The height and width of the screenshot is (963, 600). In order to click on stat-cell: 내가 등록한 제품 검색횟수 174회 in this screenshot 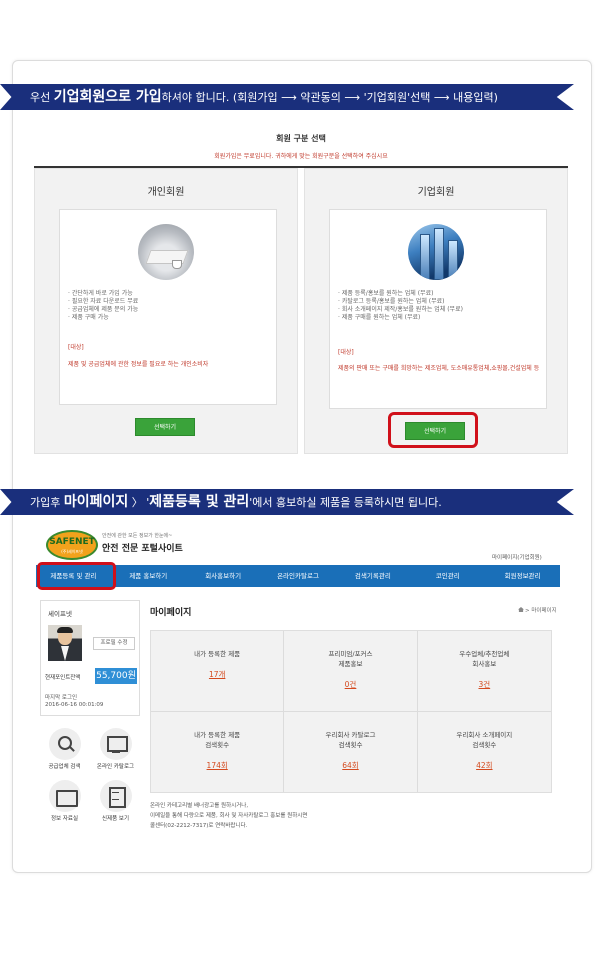, I will do `click(218, 751)`.